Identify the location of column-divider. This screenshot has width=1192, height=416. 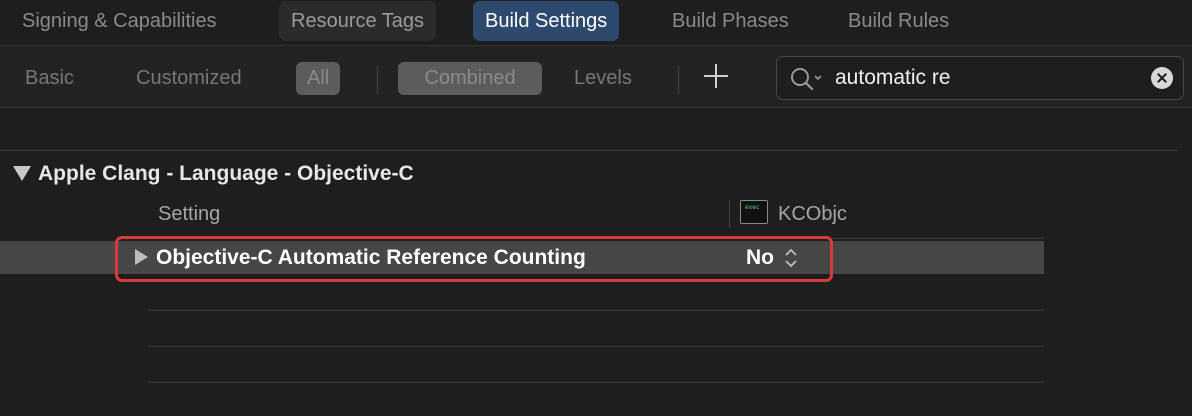
(729, 214).